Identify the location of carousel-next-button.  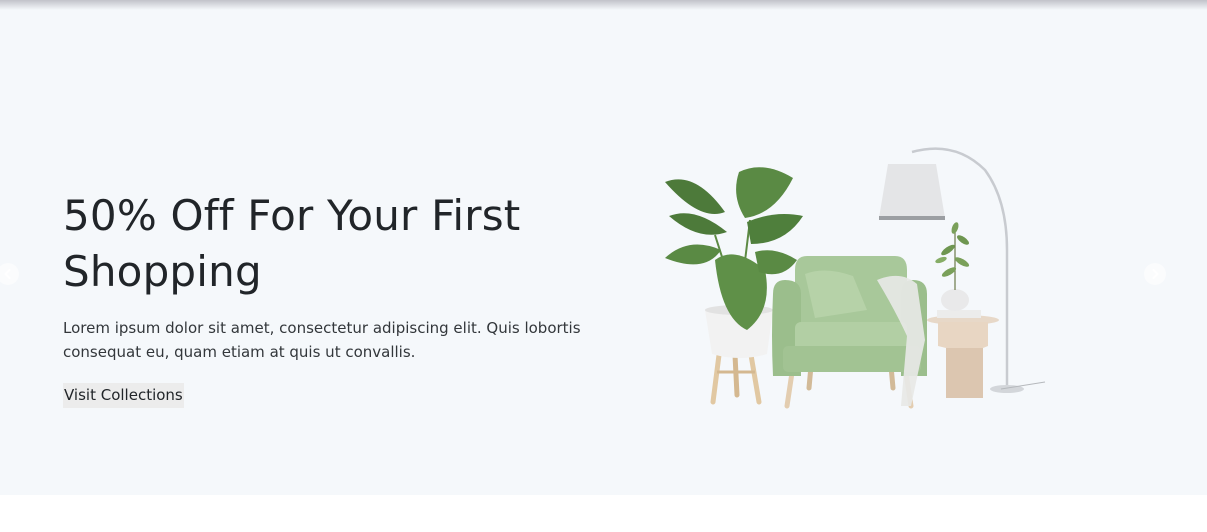
(1155, 274).